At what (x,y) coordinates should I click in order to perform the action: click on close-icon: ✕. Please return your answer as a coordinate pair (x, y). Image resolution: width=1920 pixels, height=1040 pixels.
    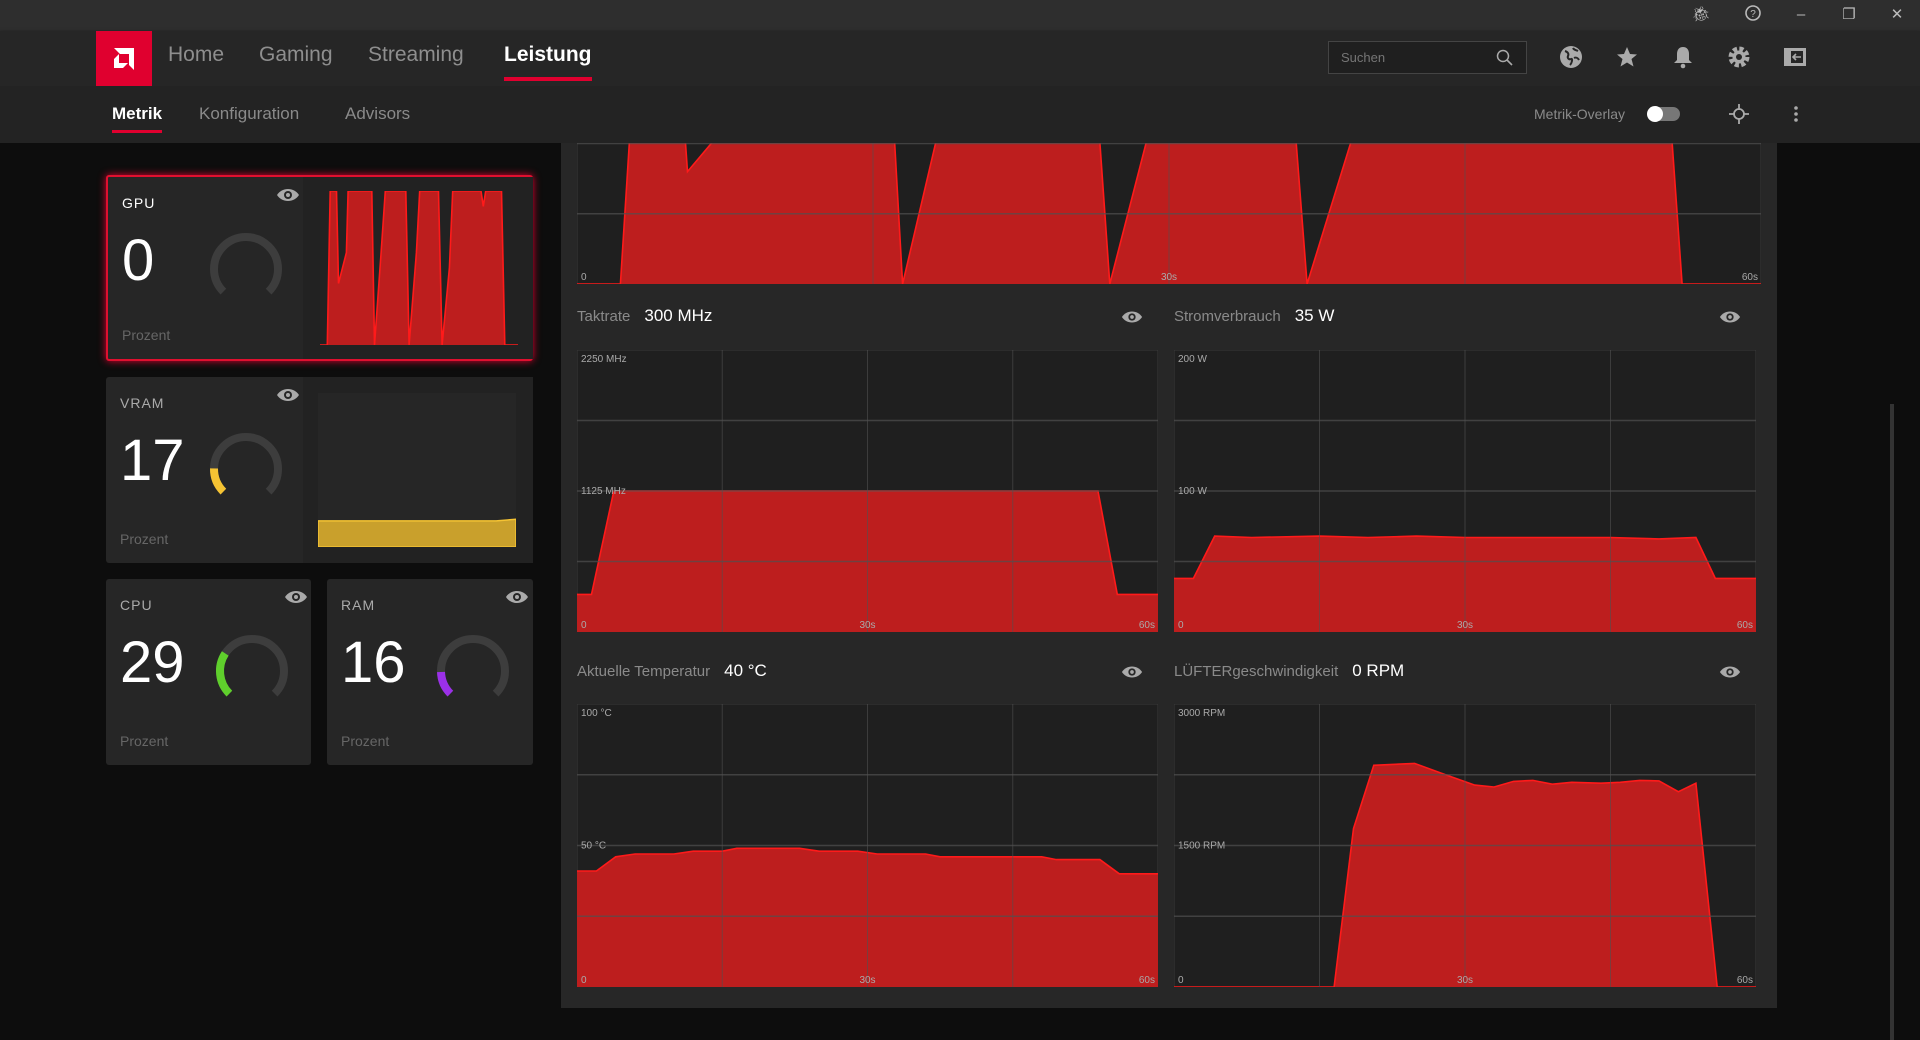
    Looking at the image, I should click on (1897, 15).